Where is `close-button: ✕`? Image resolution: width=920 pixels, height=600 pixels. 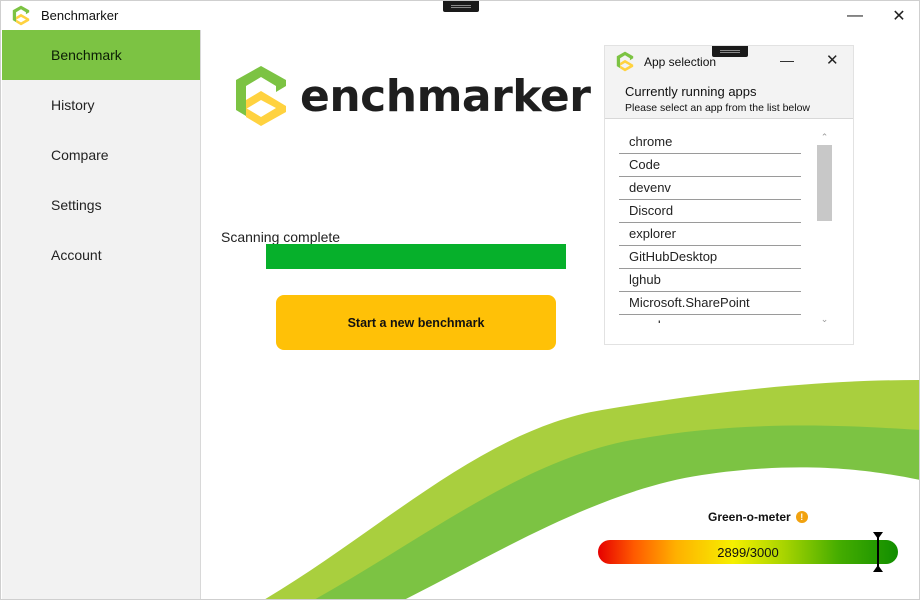
close-button: ✕ is located at coordinates (897, 15).